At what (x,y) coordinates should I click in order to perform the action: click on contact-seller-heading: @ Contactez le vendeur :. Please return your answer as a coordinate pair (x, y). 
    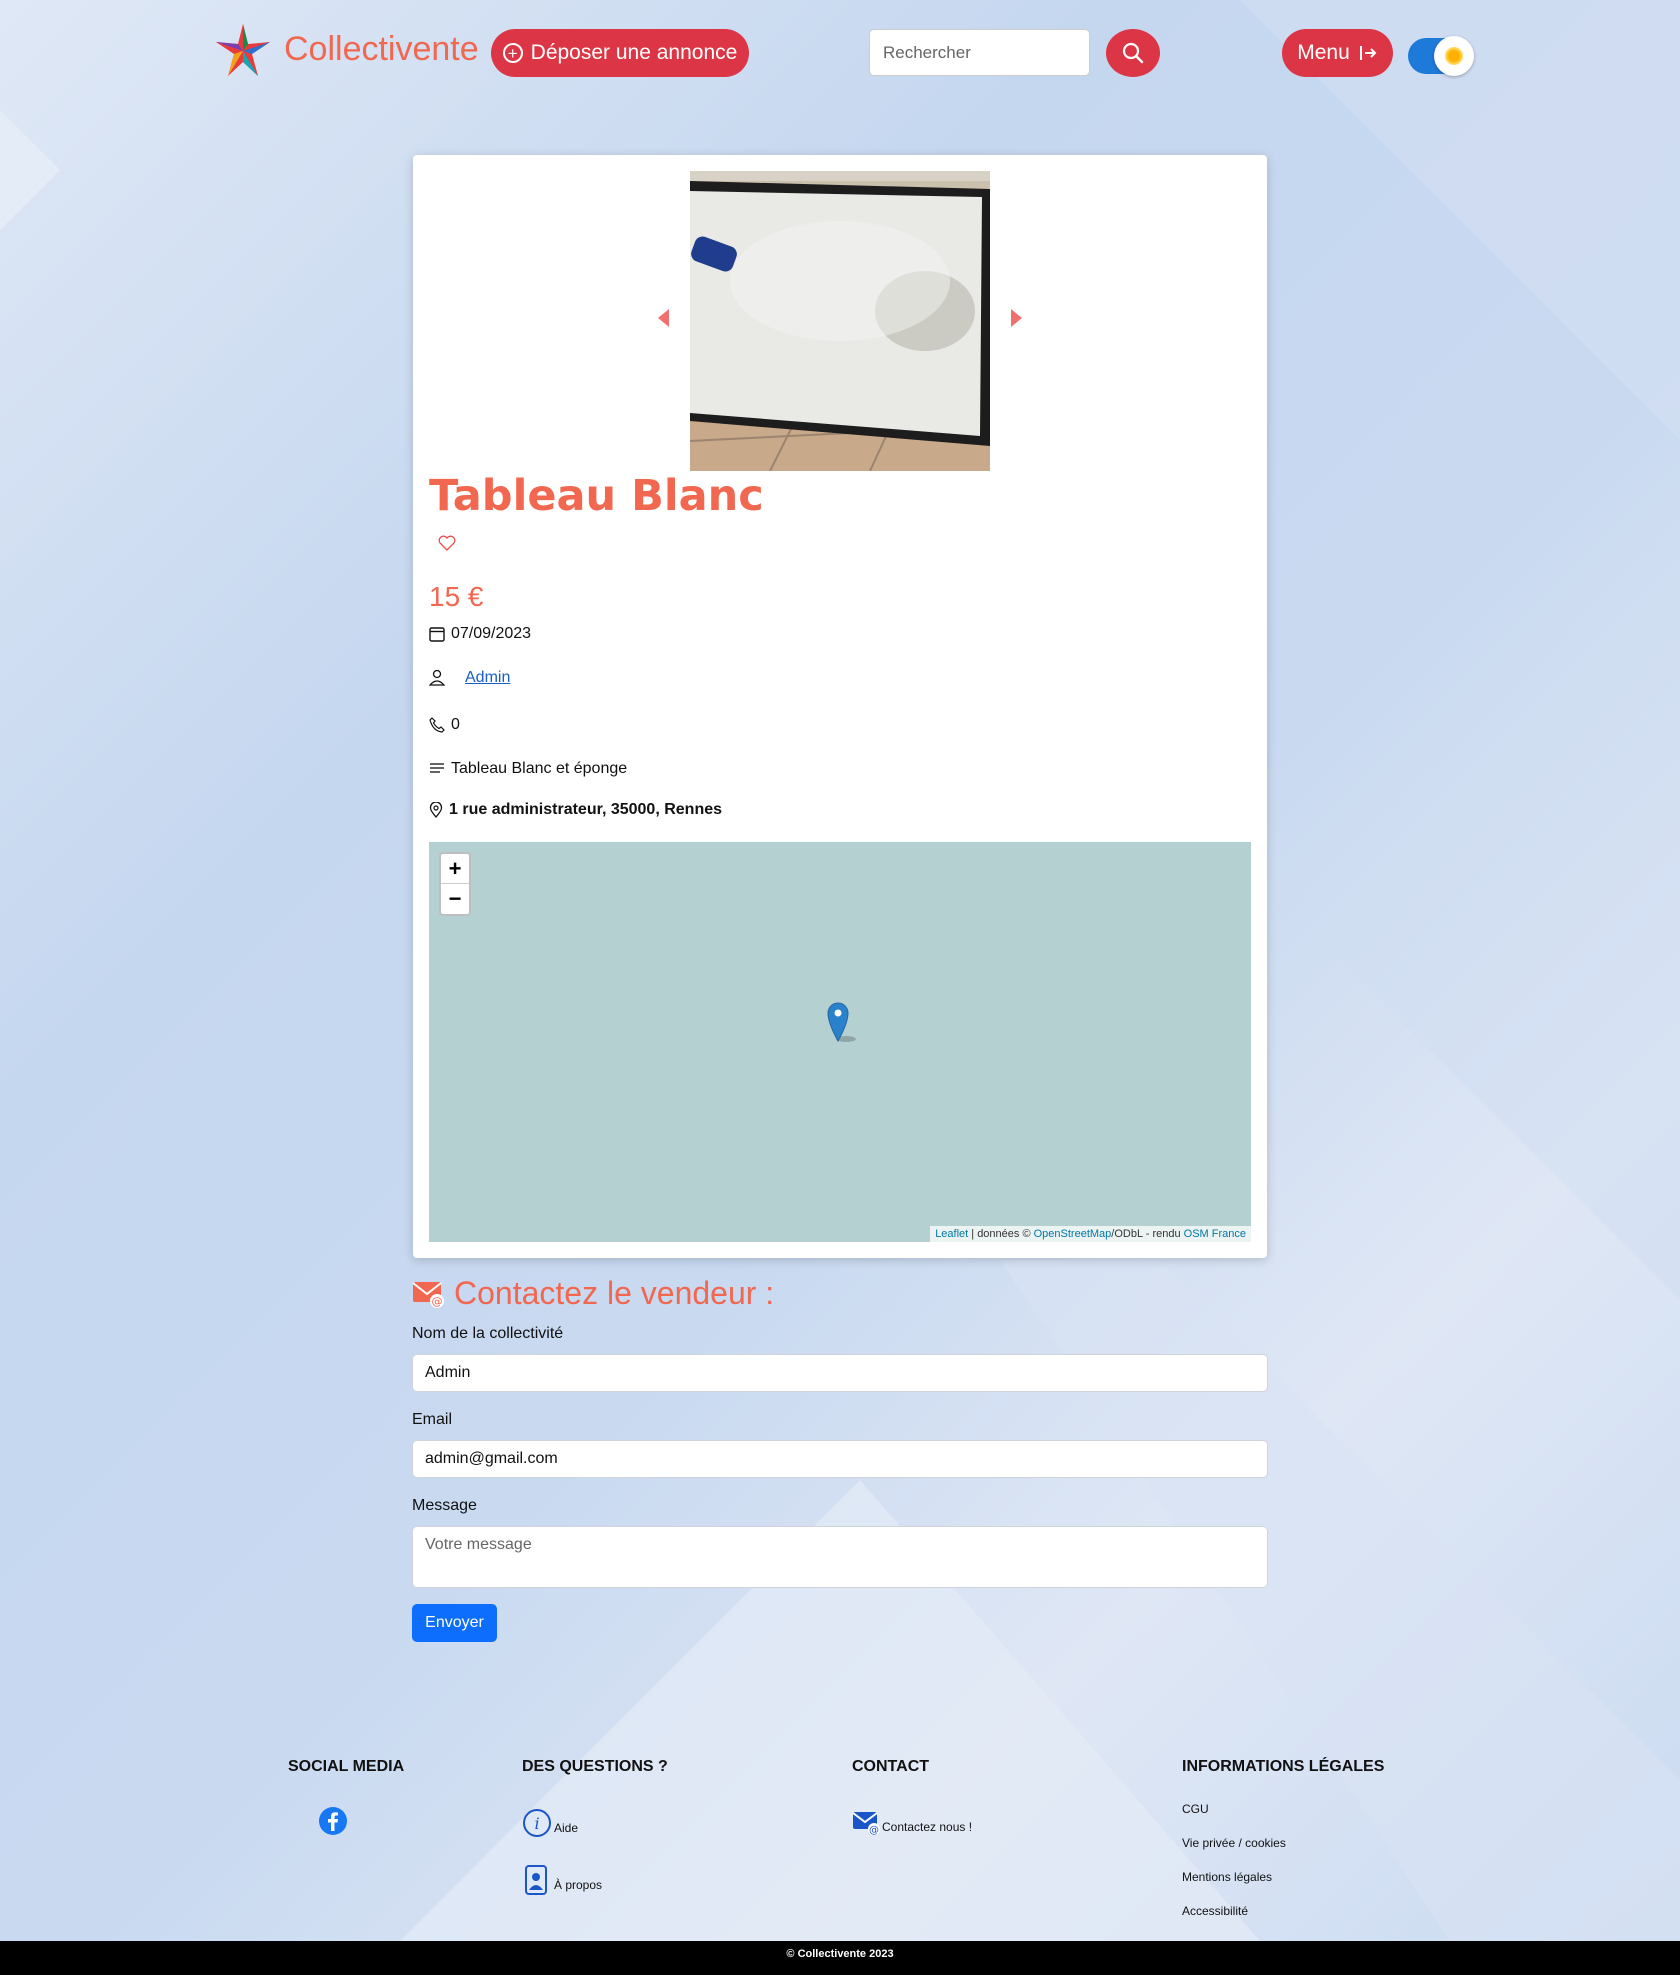
    Looking at the image, I should click on (593, 1293).